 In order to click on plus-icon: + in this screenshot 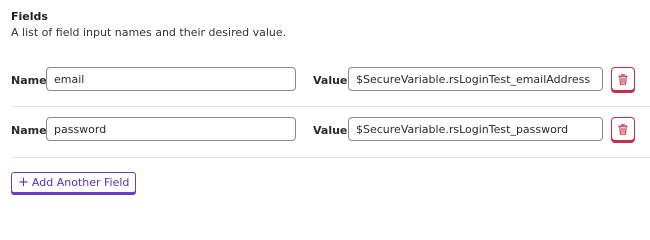, I will do `click(23, 182)`.